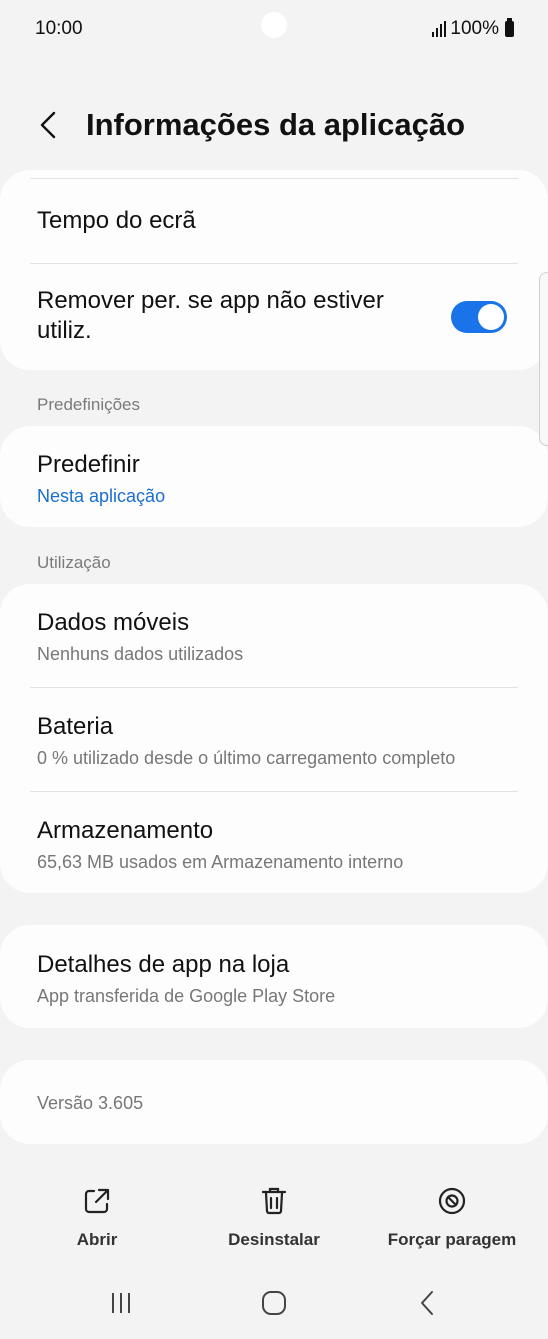  Describe the element at coordinates (88, 464) in the screenshot. I see `set-default-title: Predefinir` at that location.